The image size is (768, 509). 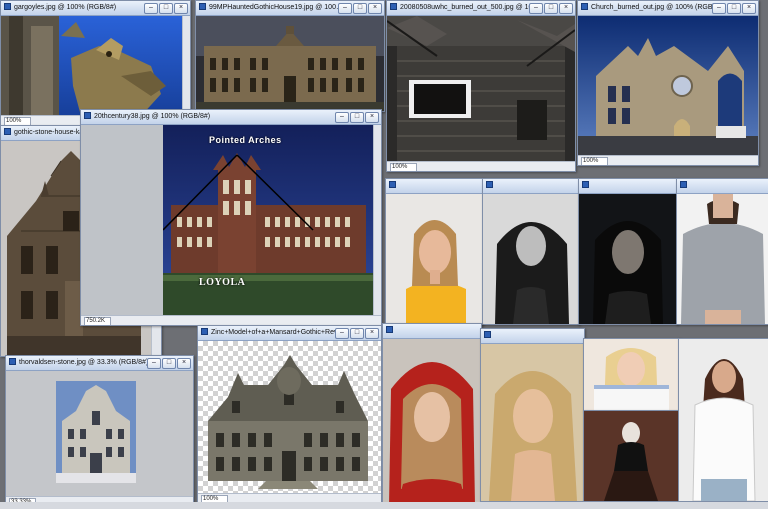 I want to click on status-bar: 750.2K, so click(x=231, y=320).